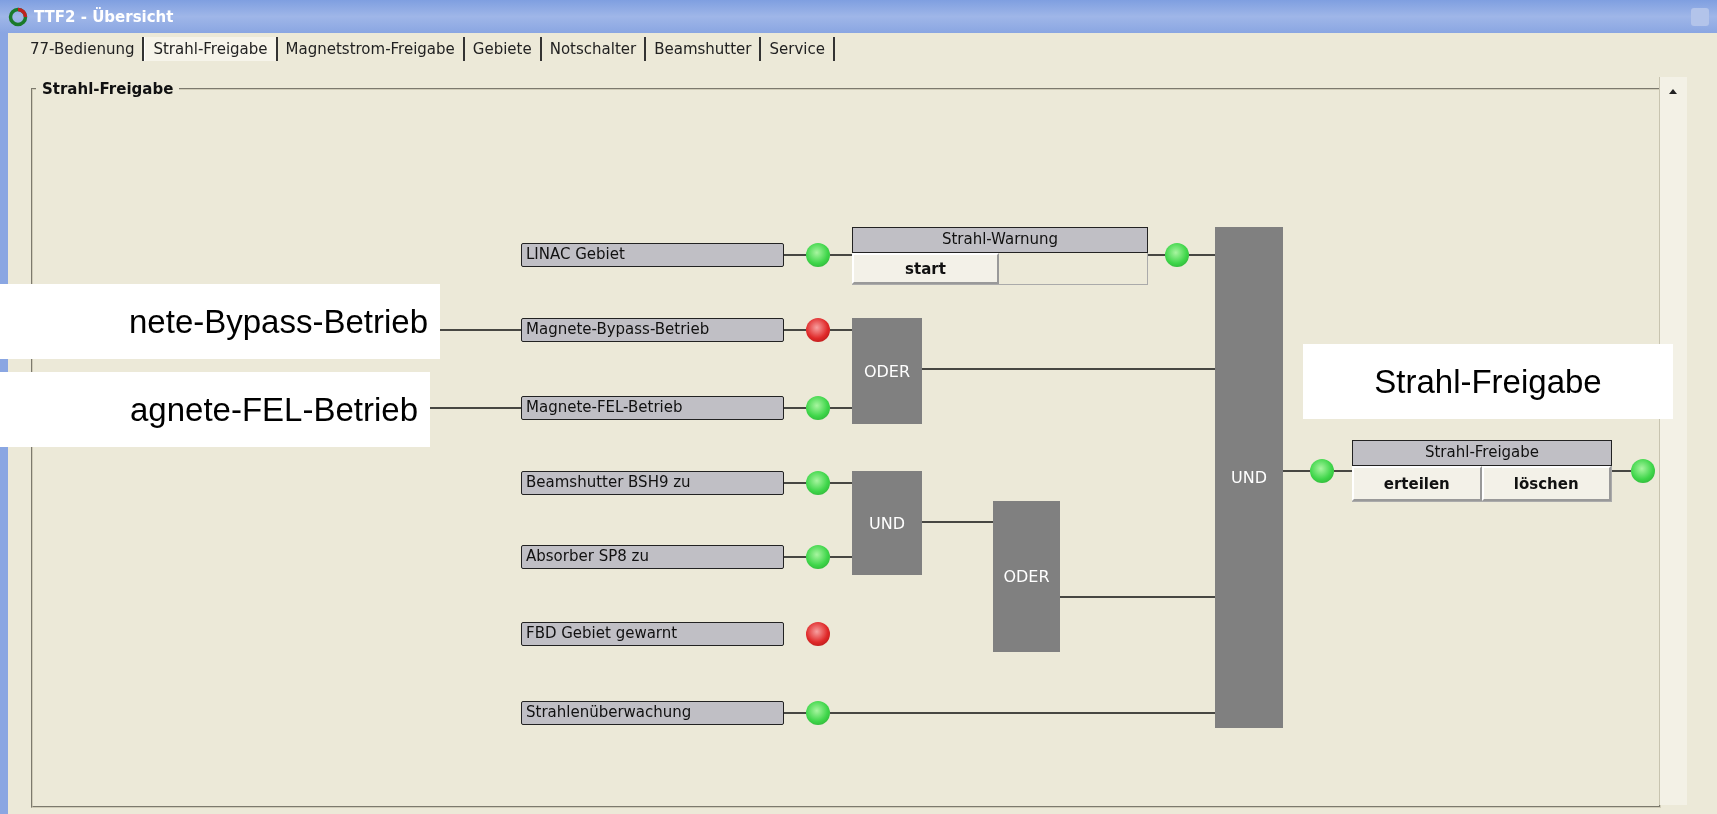  I want to click on callout-label: agnete-FEL-Betrieb, so click(215, 409).